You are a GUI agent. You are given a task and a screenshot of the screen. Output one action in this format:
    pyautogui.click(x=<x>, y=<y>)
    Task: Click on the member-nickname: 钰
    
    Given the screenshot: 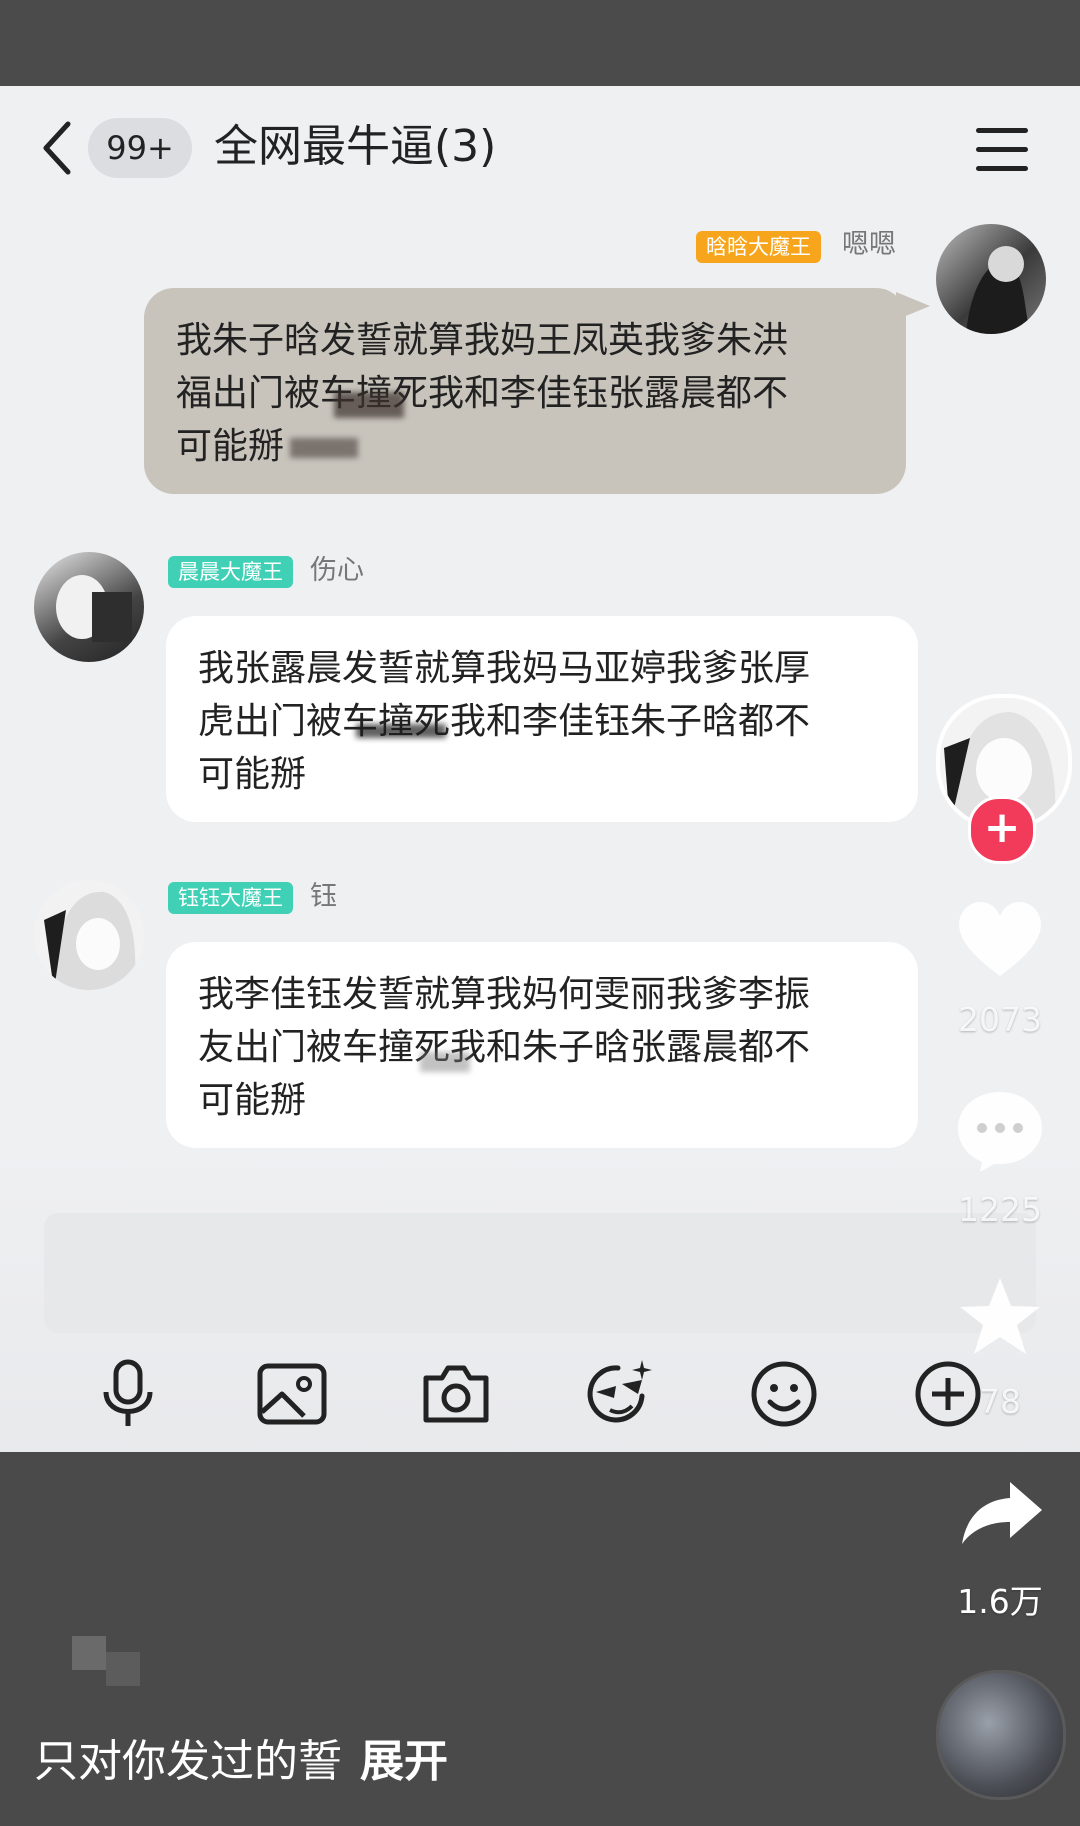 What is the action you would take?
    pyautogui.click(x=323, y=896)
    